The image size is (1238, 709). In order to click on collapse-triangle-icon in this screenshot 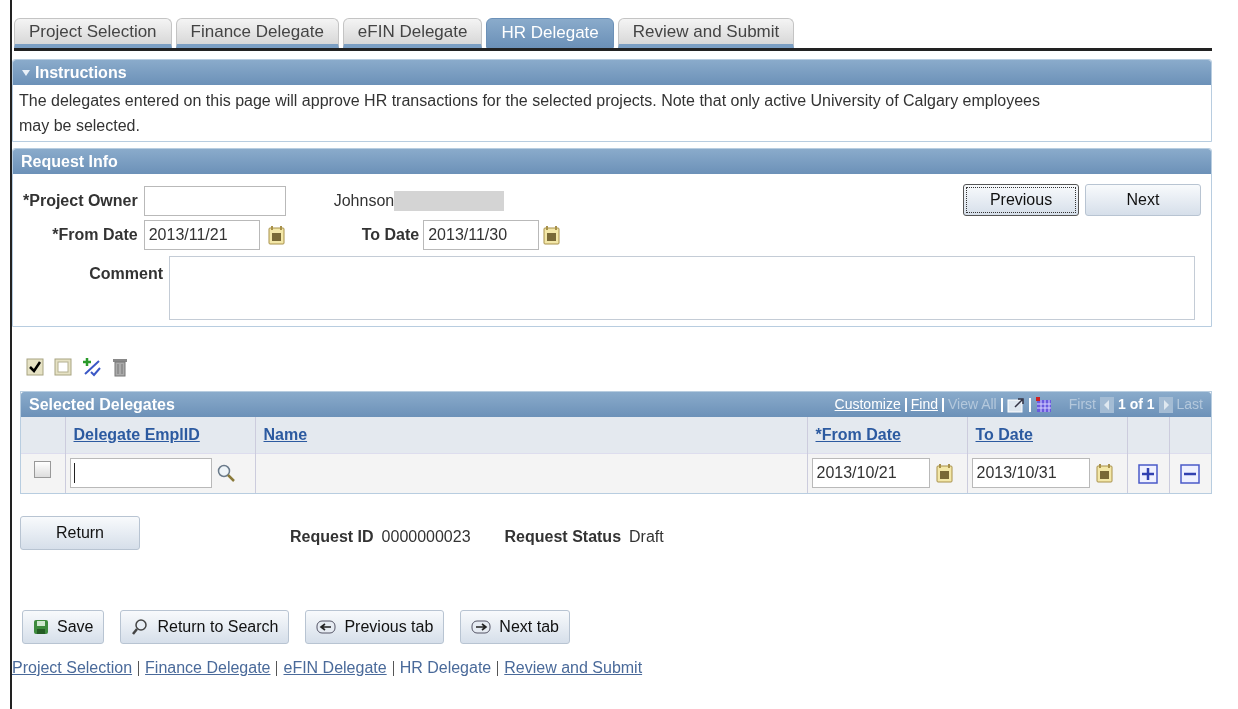, I will do `click(26, 72)`.